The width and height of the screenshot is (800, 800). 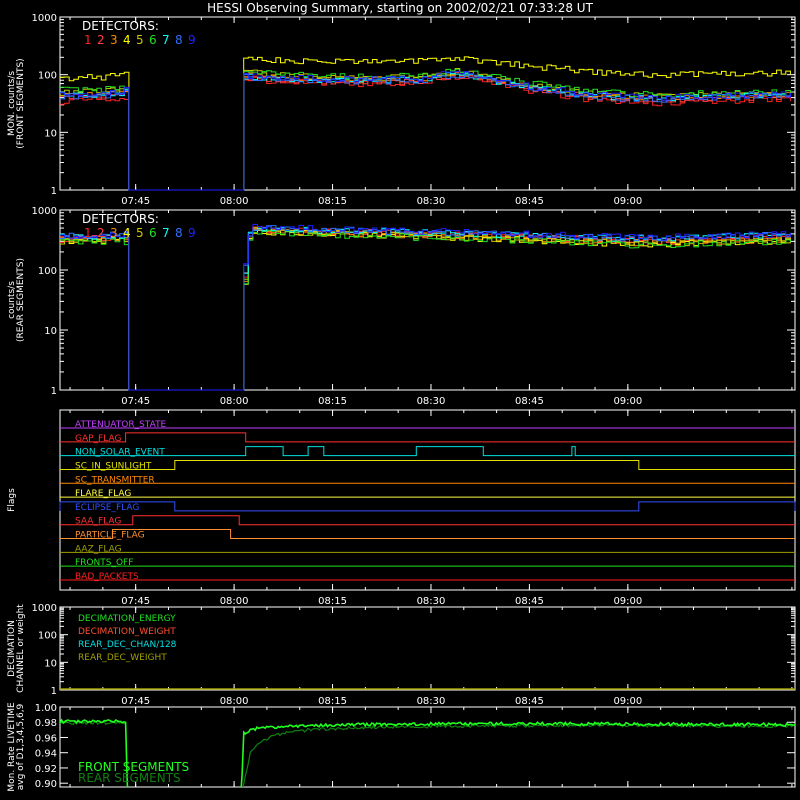 What do you see at coordinates (127, 645) in the screenshot?
I see `decimation-legend-entry: REAR_DEC_CHAN/128` at bounding box center [127, 645].